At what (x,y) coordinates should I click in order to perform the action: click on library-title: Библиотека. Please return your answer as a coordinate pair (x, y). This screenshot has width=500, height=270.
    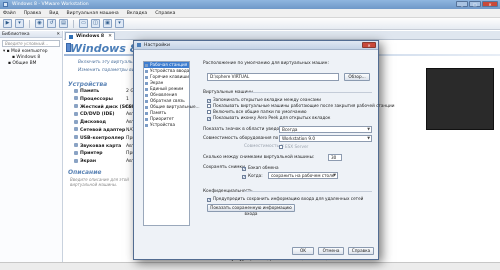
    Looking at the image, I should click on (16, 34).